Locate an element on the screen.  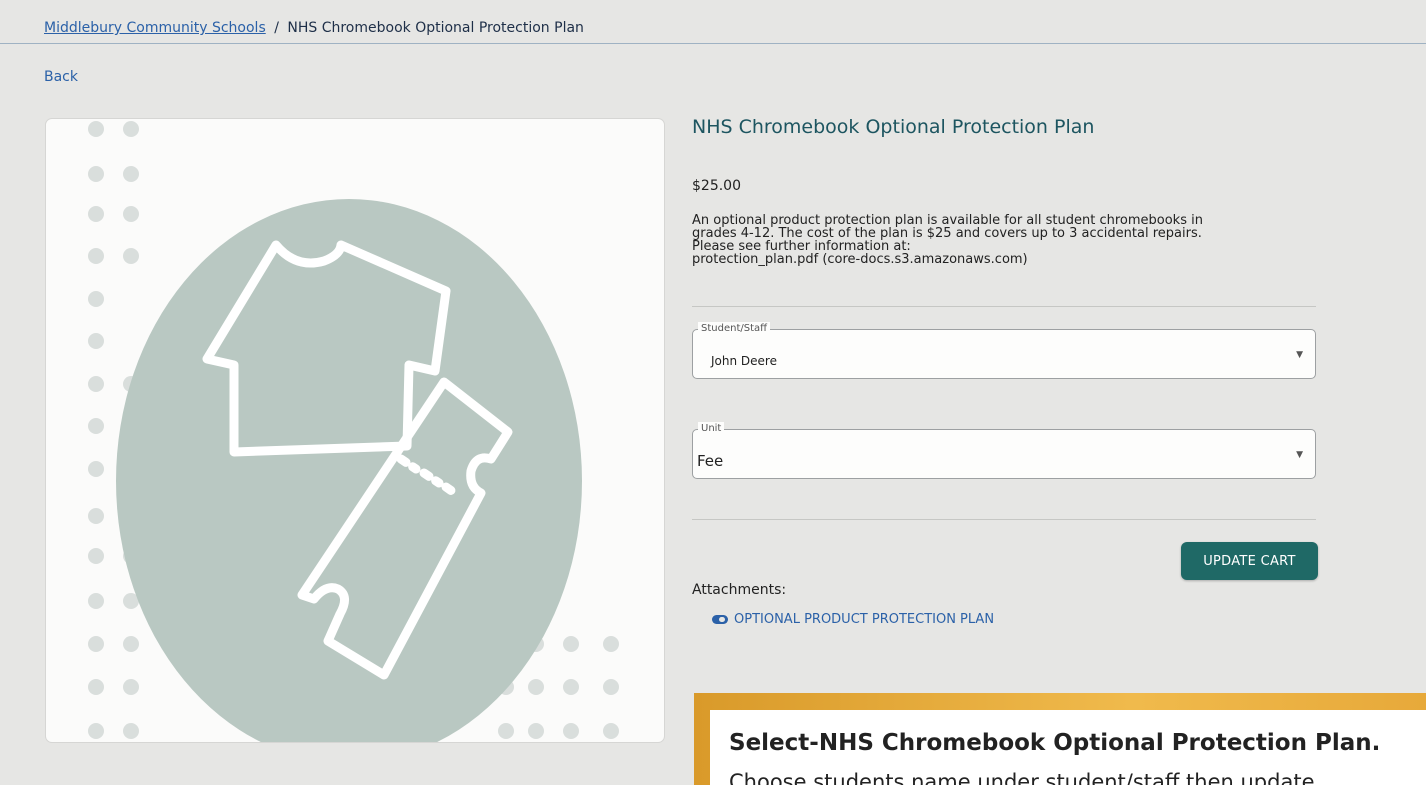
breadcrumb-current: NHS Chromebook Optional Protection Plan is located at coordinates (435, 28).